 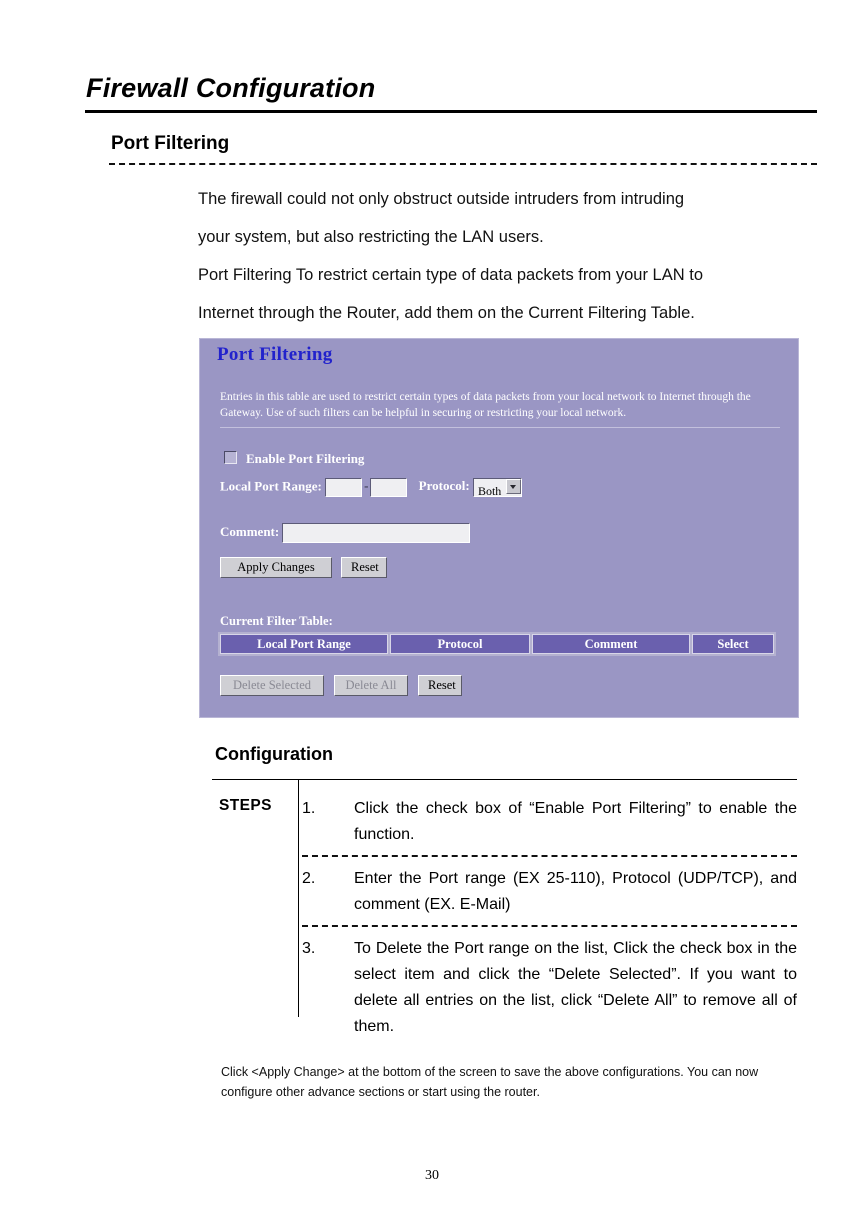 I want to click on port-range-to-input, so click(x=389, y=487).